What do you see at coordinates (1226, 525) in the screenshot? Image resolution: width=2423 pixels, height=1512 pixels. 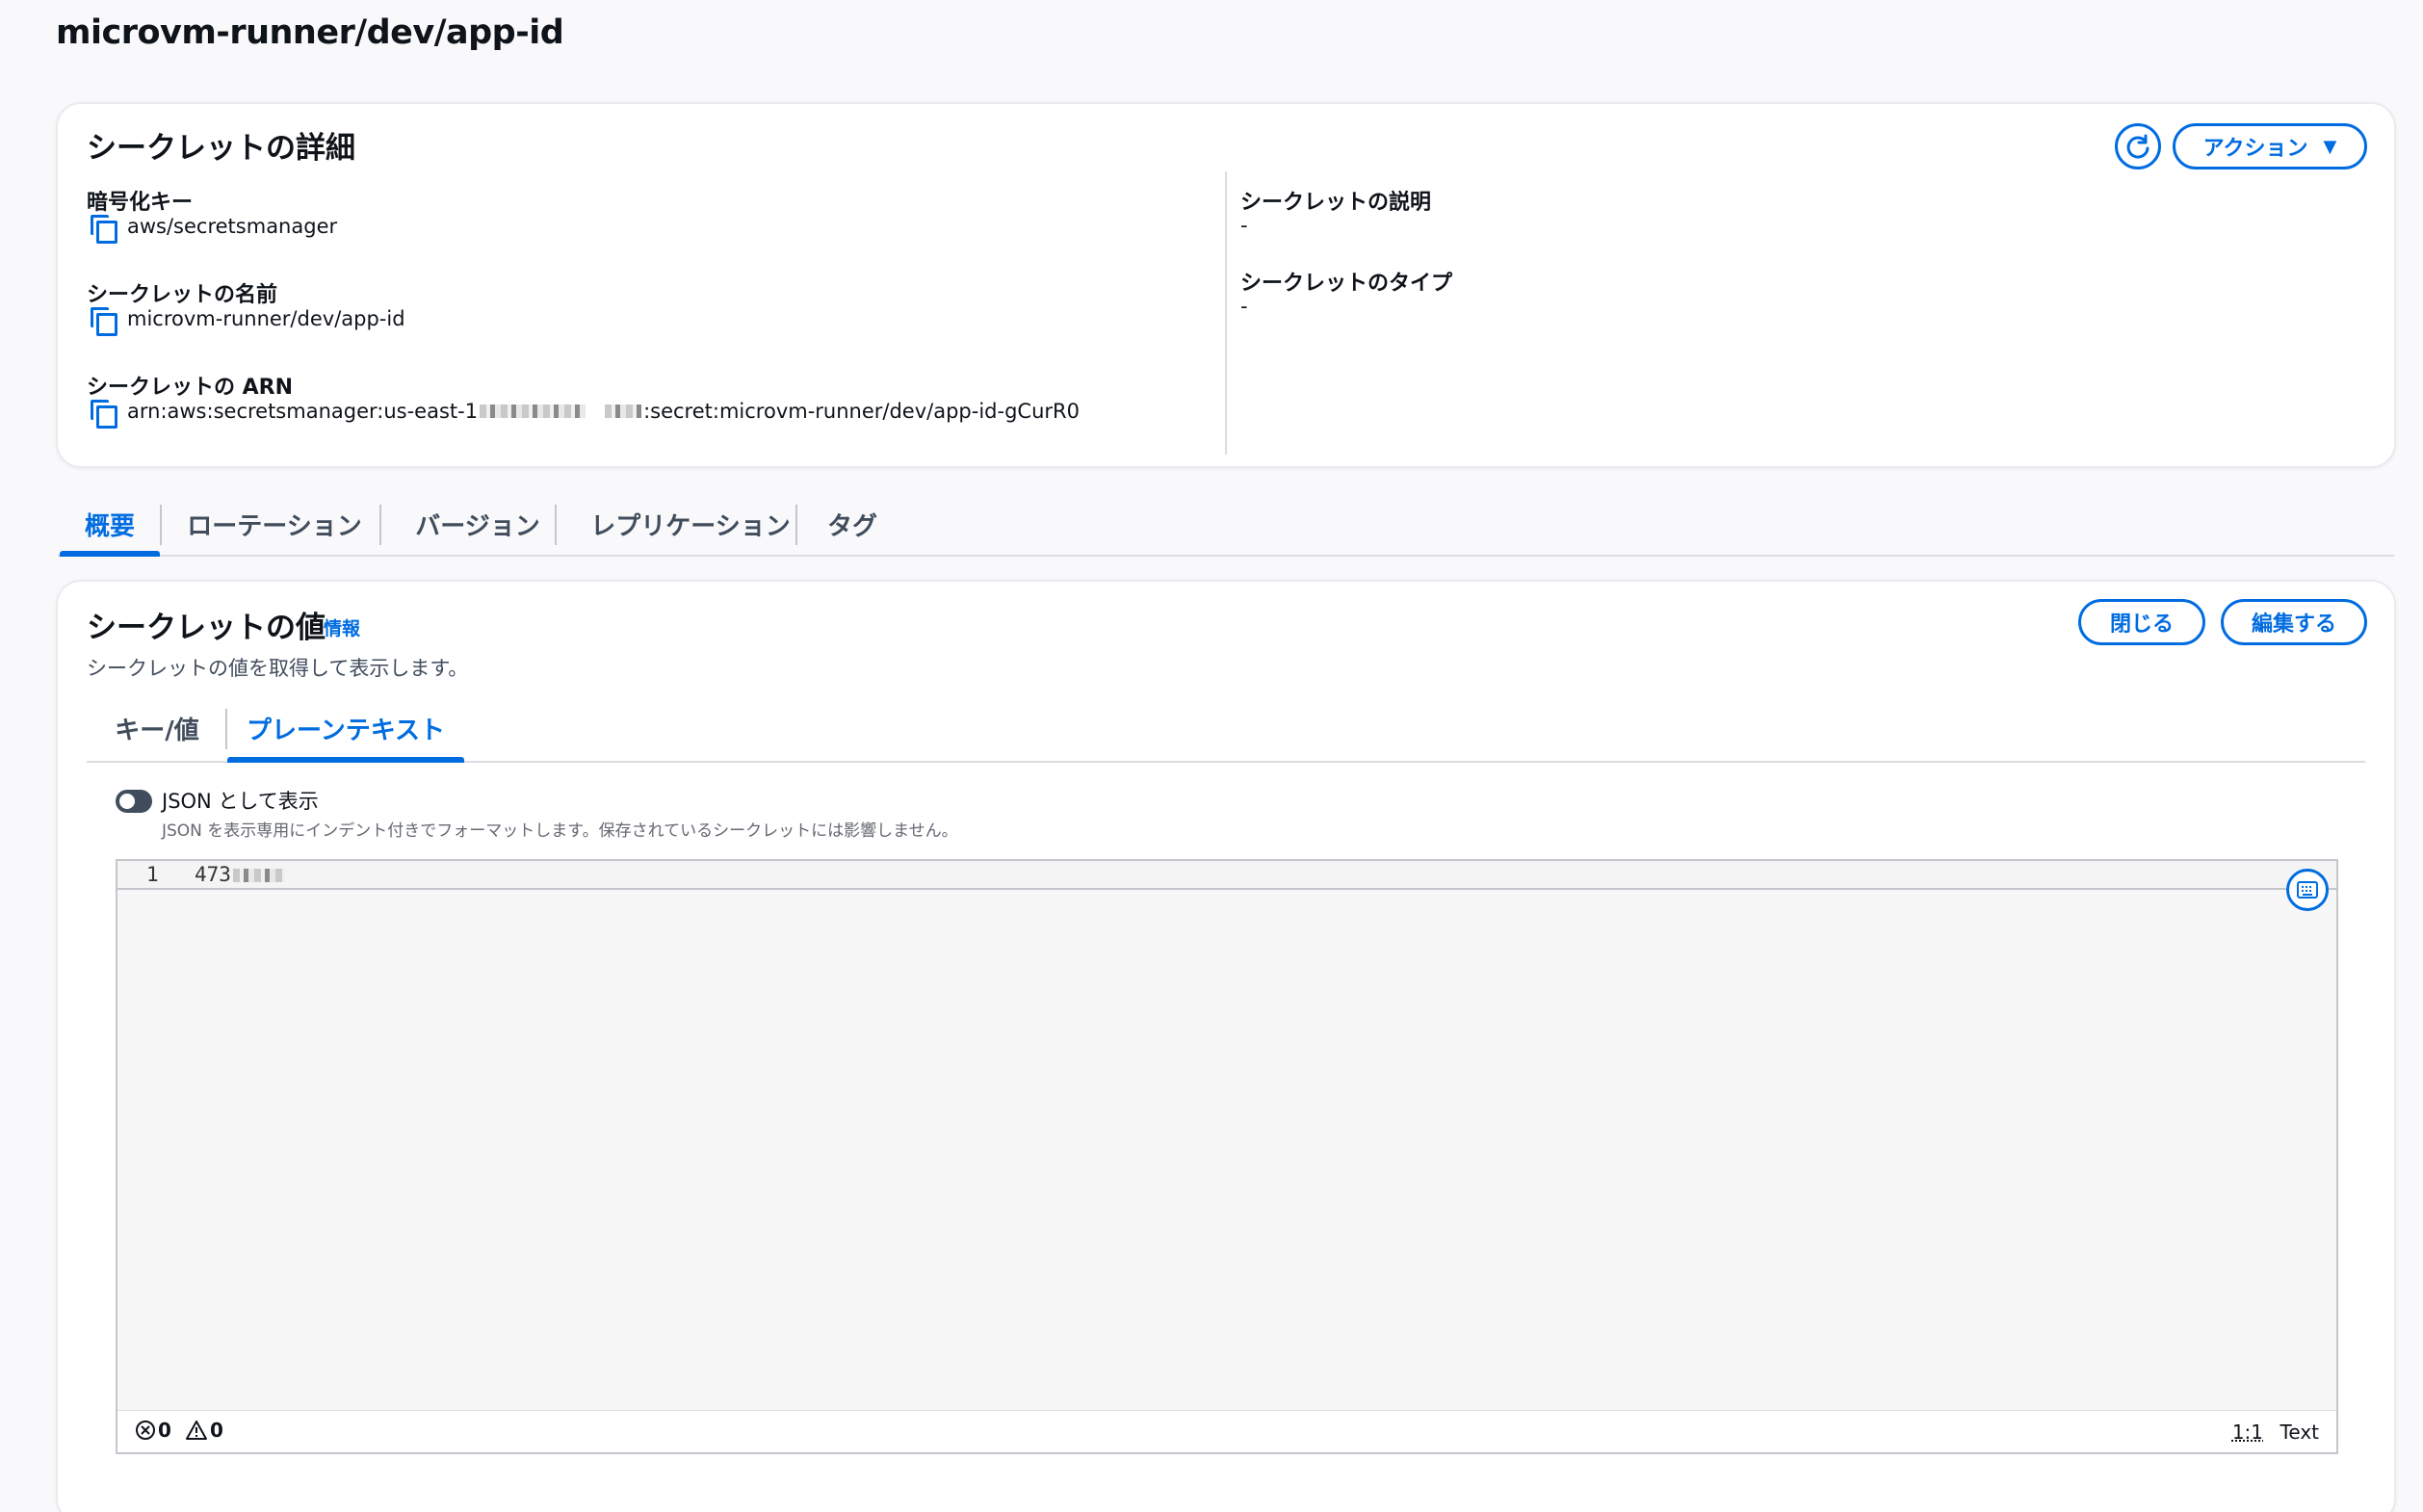 I see `secret-tabs: 概要 ローテーション バージョン レプリケーション タグ` at bounding box center [1226, 525].